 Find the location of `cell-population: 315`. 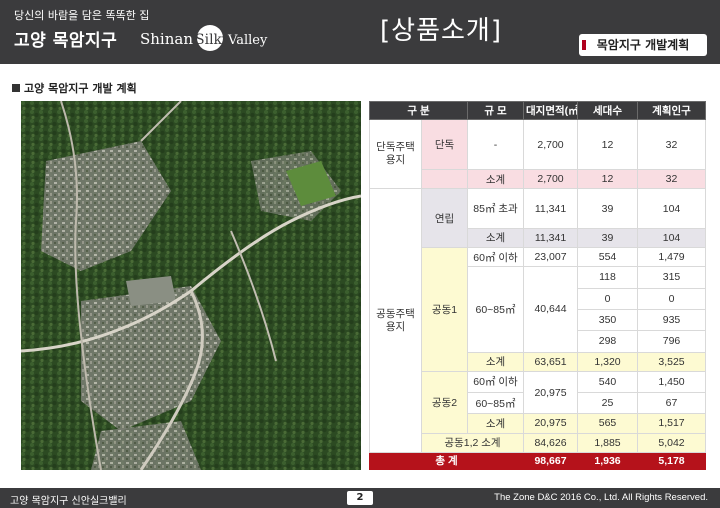

cell-population: 315 is located at coordinates (671, 277).